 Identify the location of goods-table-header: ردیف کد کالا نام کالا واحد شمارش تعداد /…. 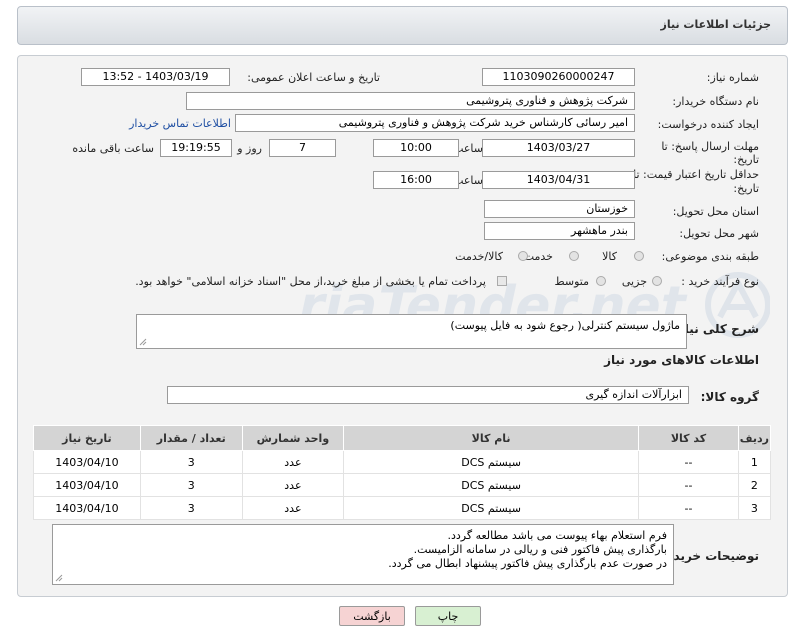
(402, 438).